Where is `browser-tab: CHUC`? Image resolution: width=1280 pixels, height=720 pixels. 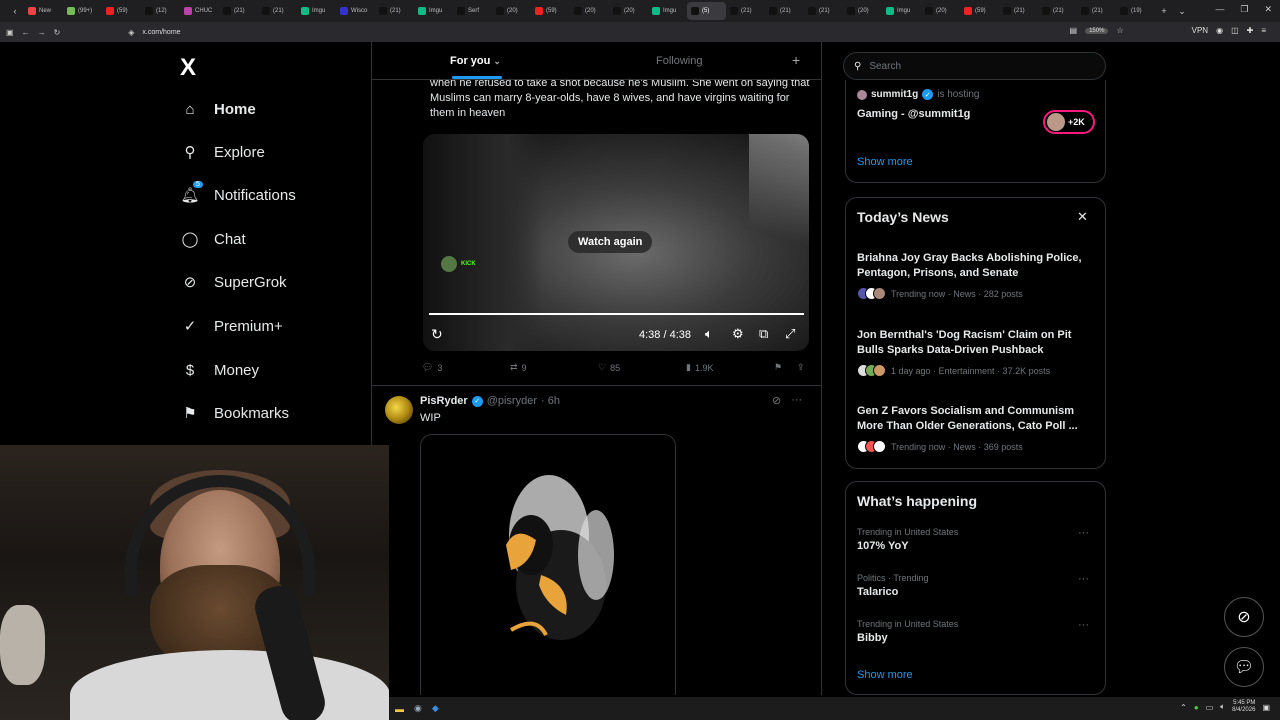
browser-tab: CHUC is located at coordinates (199, 11).